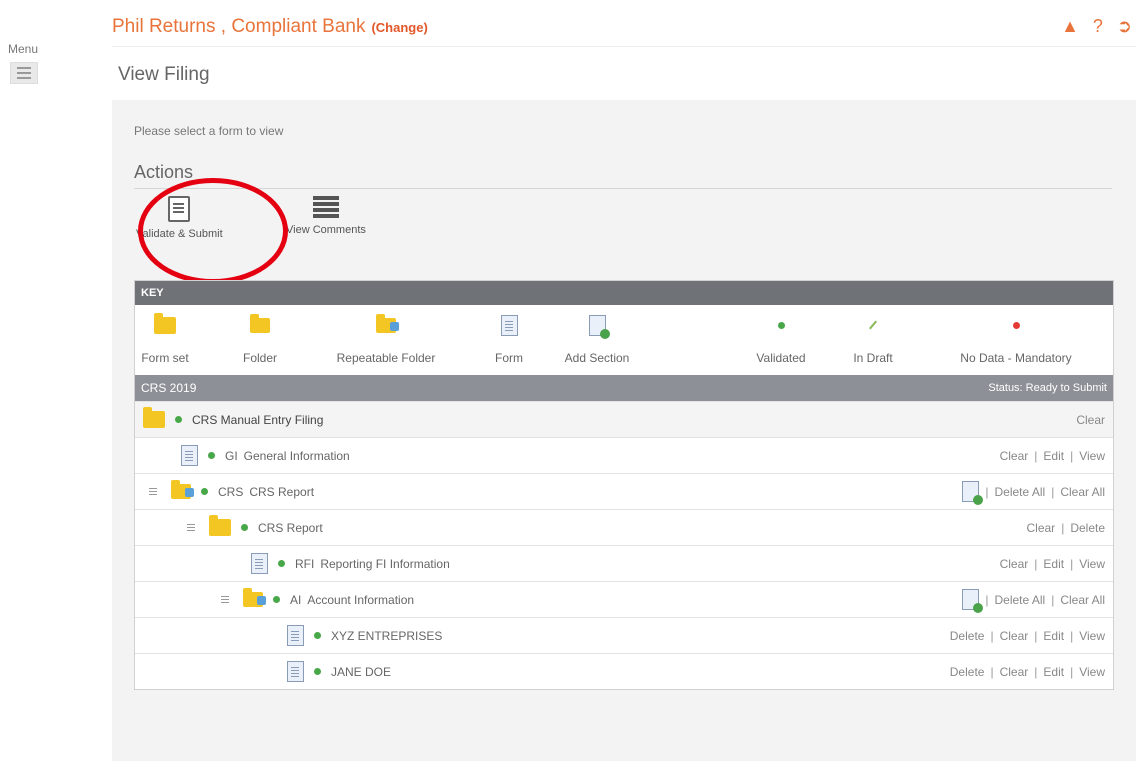  I want to click on row-name: Account Information, so click(361, 599).